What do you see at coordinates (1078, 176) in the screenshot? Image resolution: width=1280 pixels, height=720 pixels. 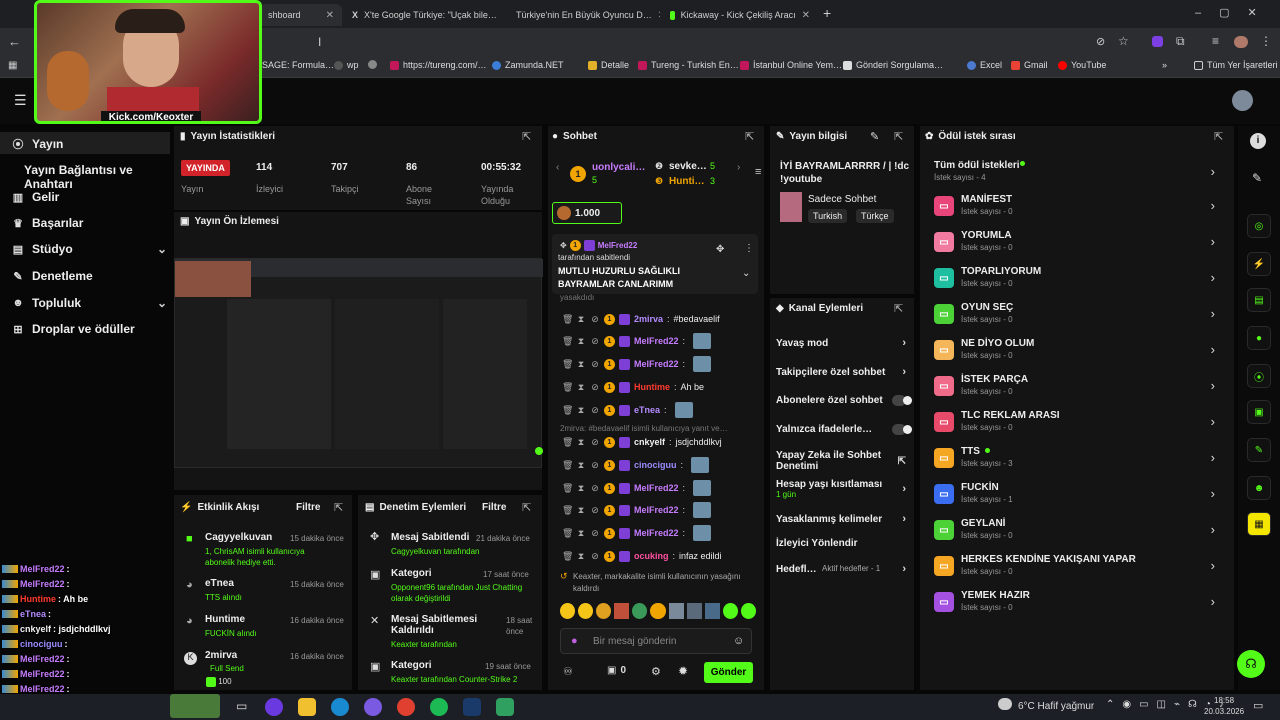 I see `rewards-all-row: Tüm ödül istekleri İstek sayısı - 4 ›` at bounding box center [1078, 176].